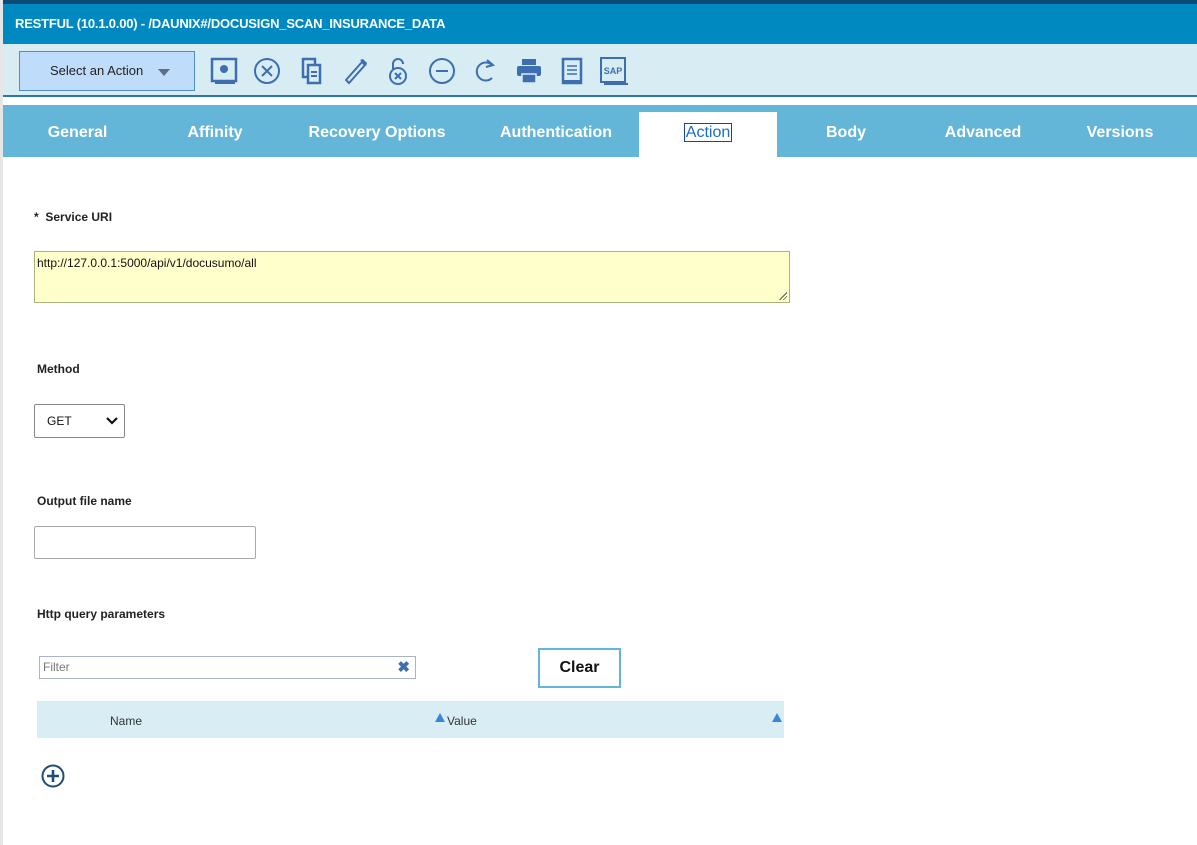 This screenshot has width=1197, height=845. I want to click on svg-text: SAP, so click(613, 71).